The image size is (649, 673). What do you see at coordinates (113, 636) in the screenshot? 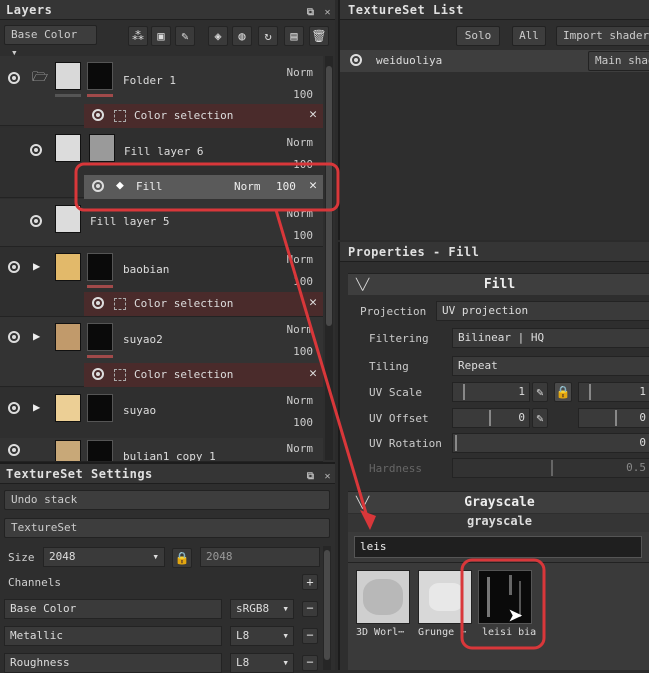
I see `channel-name: Metallic` at bounding box center [113, 636].